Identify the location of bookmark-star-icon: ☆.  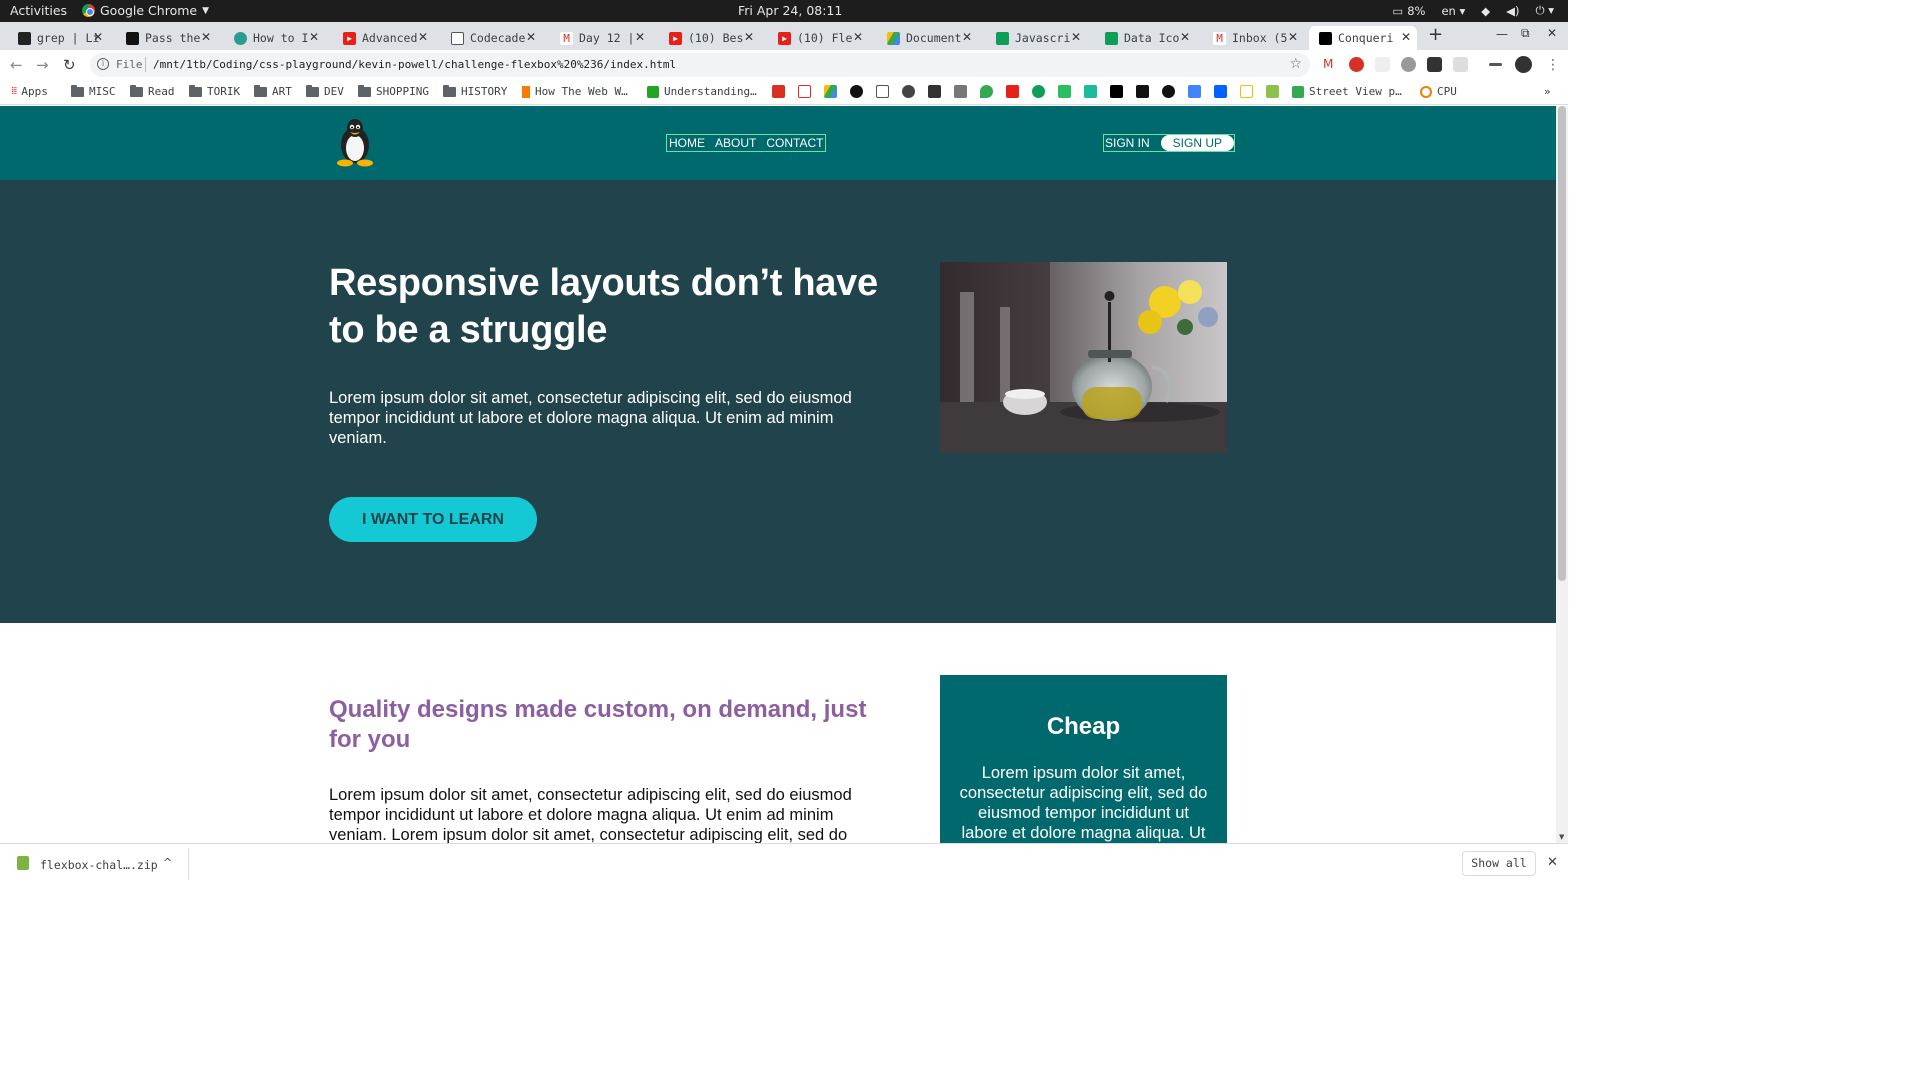
(1295, 64).